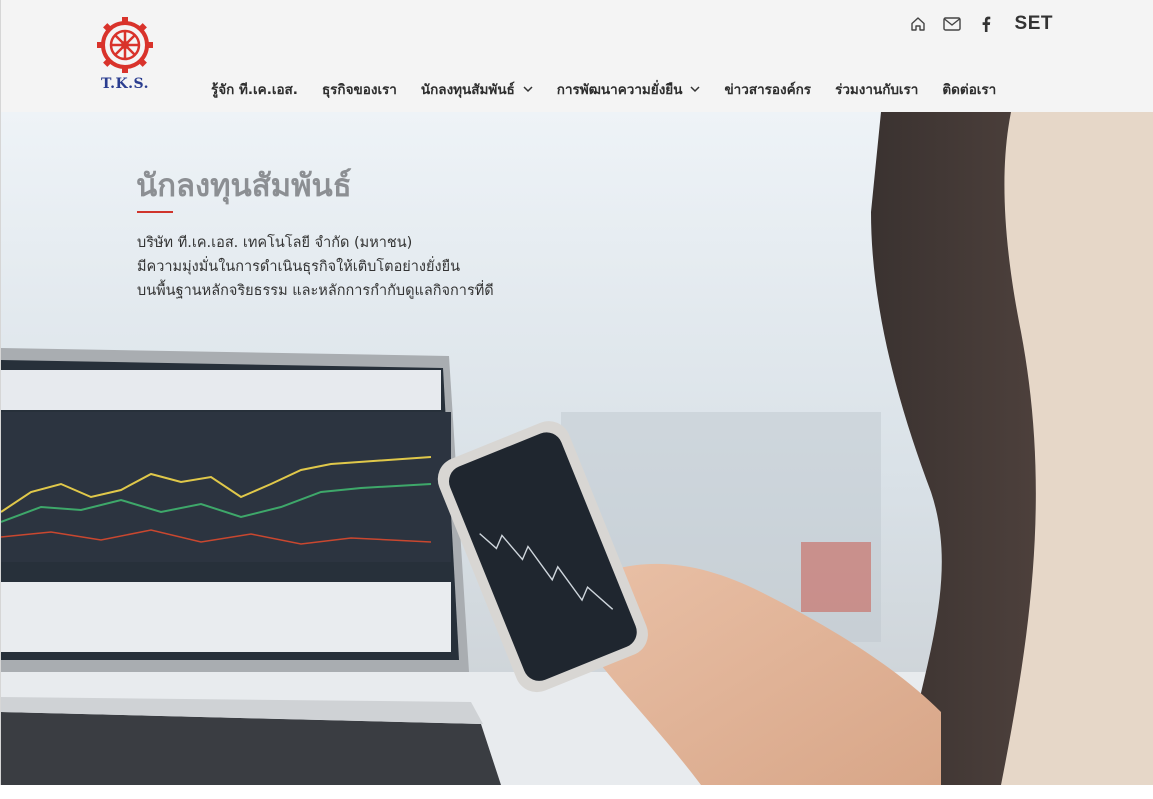  What do you see at coordinates (244, 186) in the screenshot?
I see `hero-title: นักลงทุนสัมพันธ์` at bounding box center [244, 186].